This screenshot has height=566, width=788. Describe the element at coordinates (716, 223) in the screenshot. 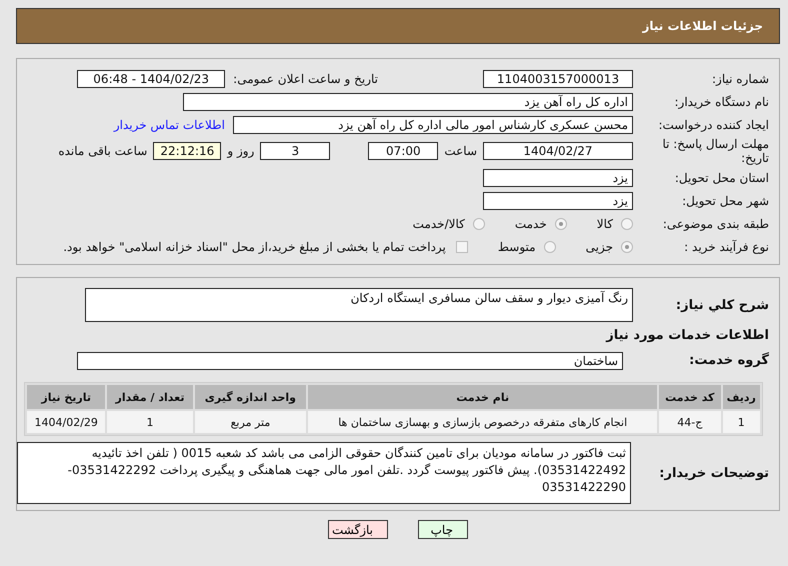

I see `field-label: طبقه بندی موضوعی:` at that location.